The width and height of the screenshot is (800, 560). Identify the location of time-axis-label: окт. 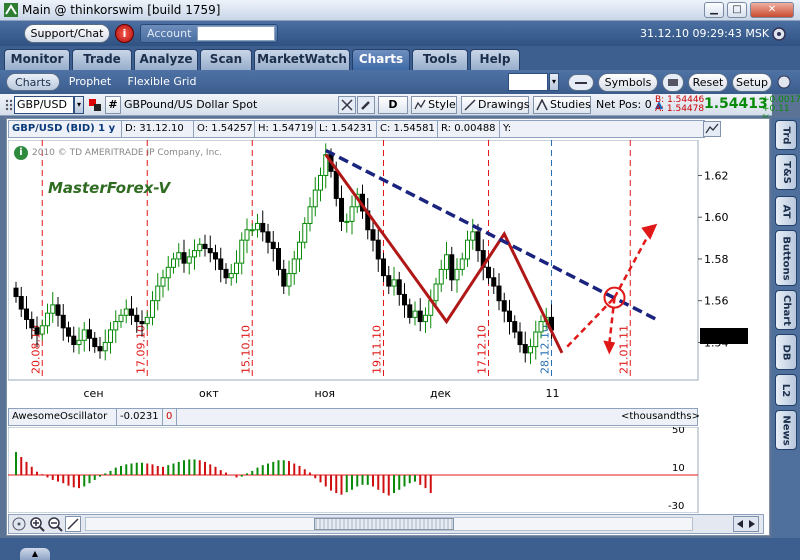
(209, 393).